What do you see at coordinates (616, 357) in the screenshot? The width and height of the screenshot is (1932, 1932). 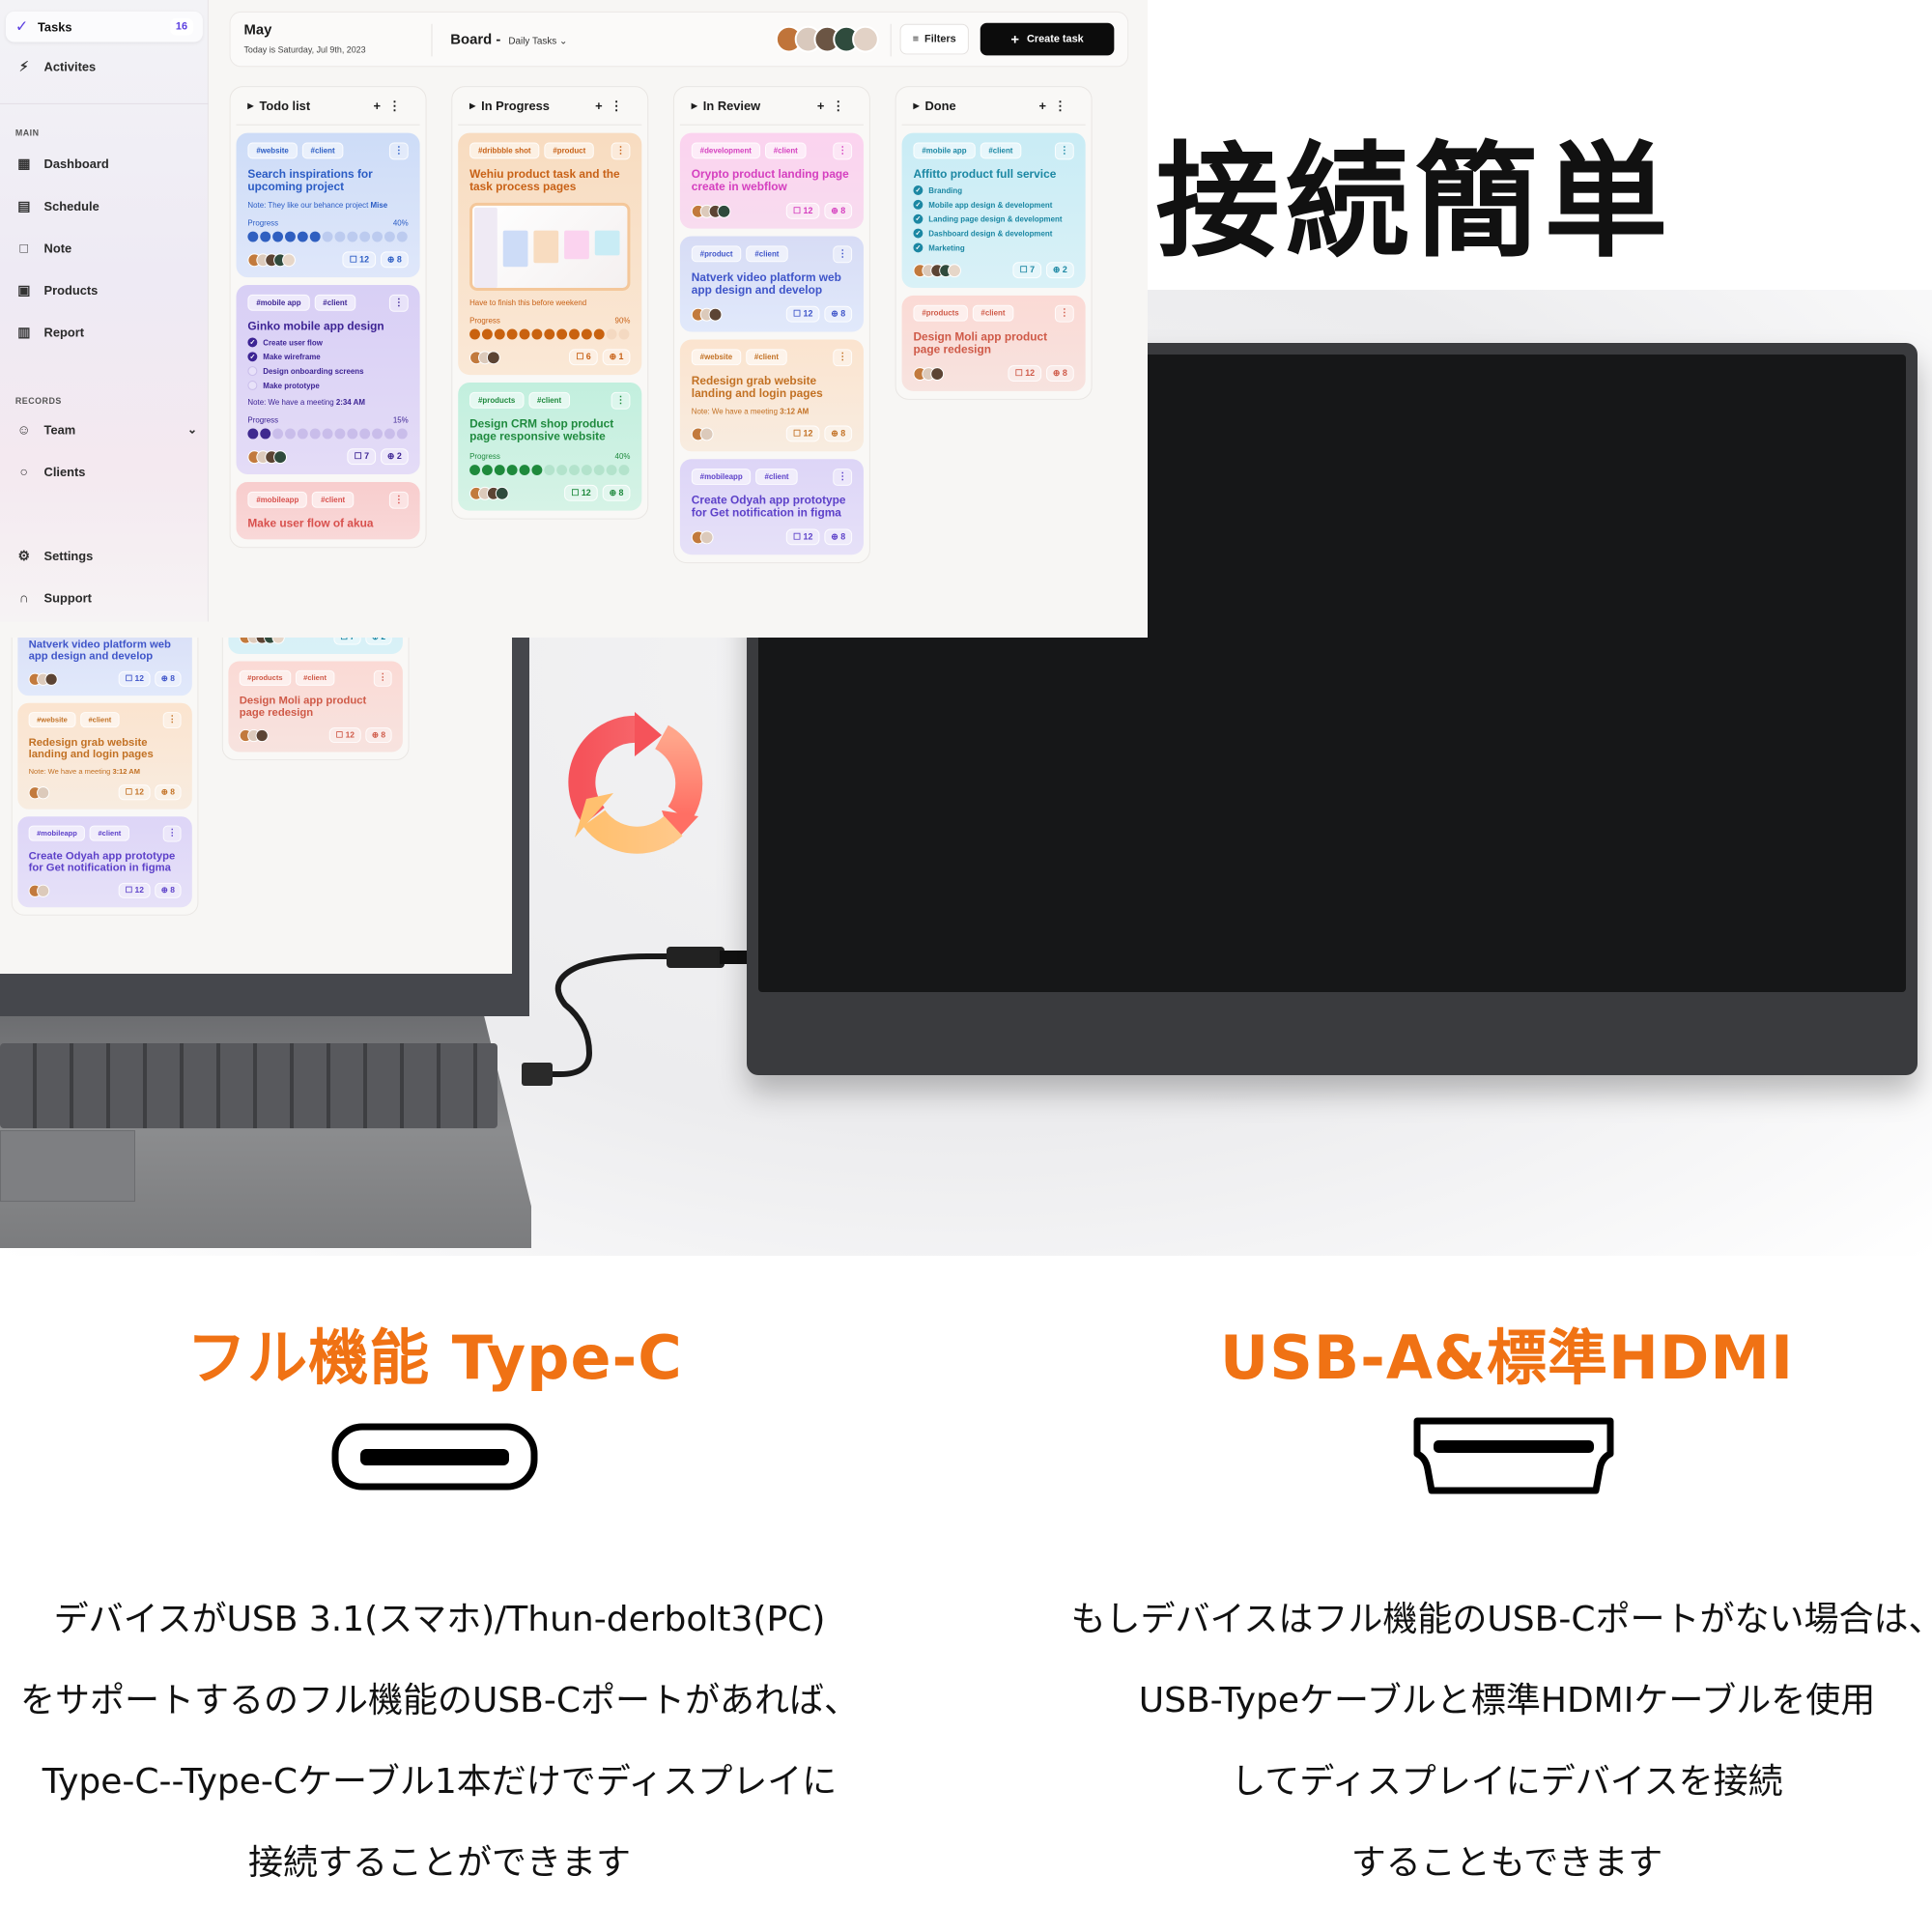 I see `attachments-count: ⊕ 1` at bounding box center [616, 357].